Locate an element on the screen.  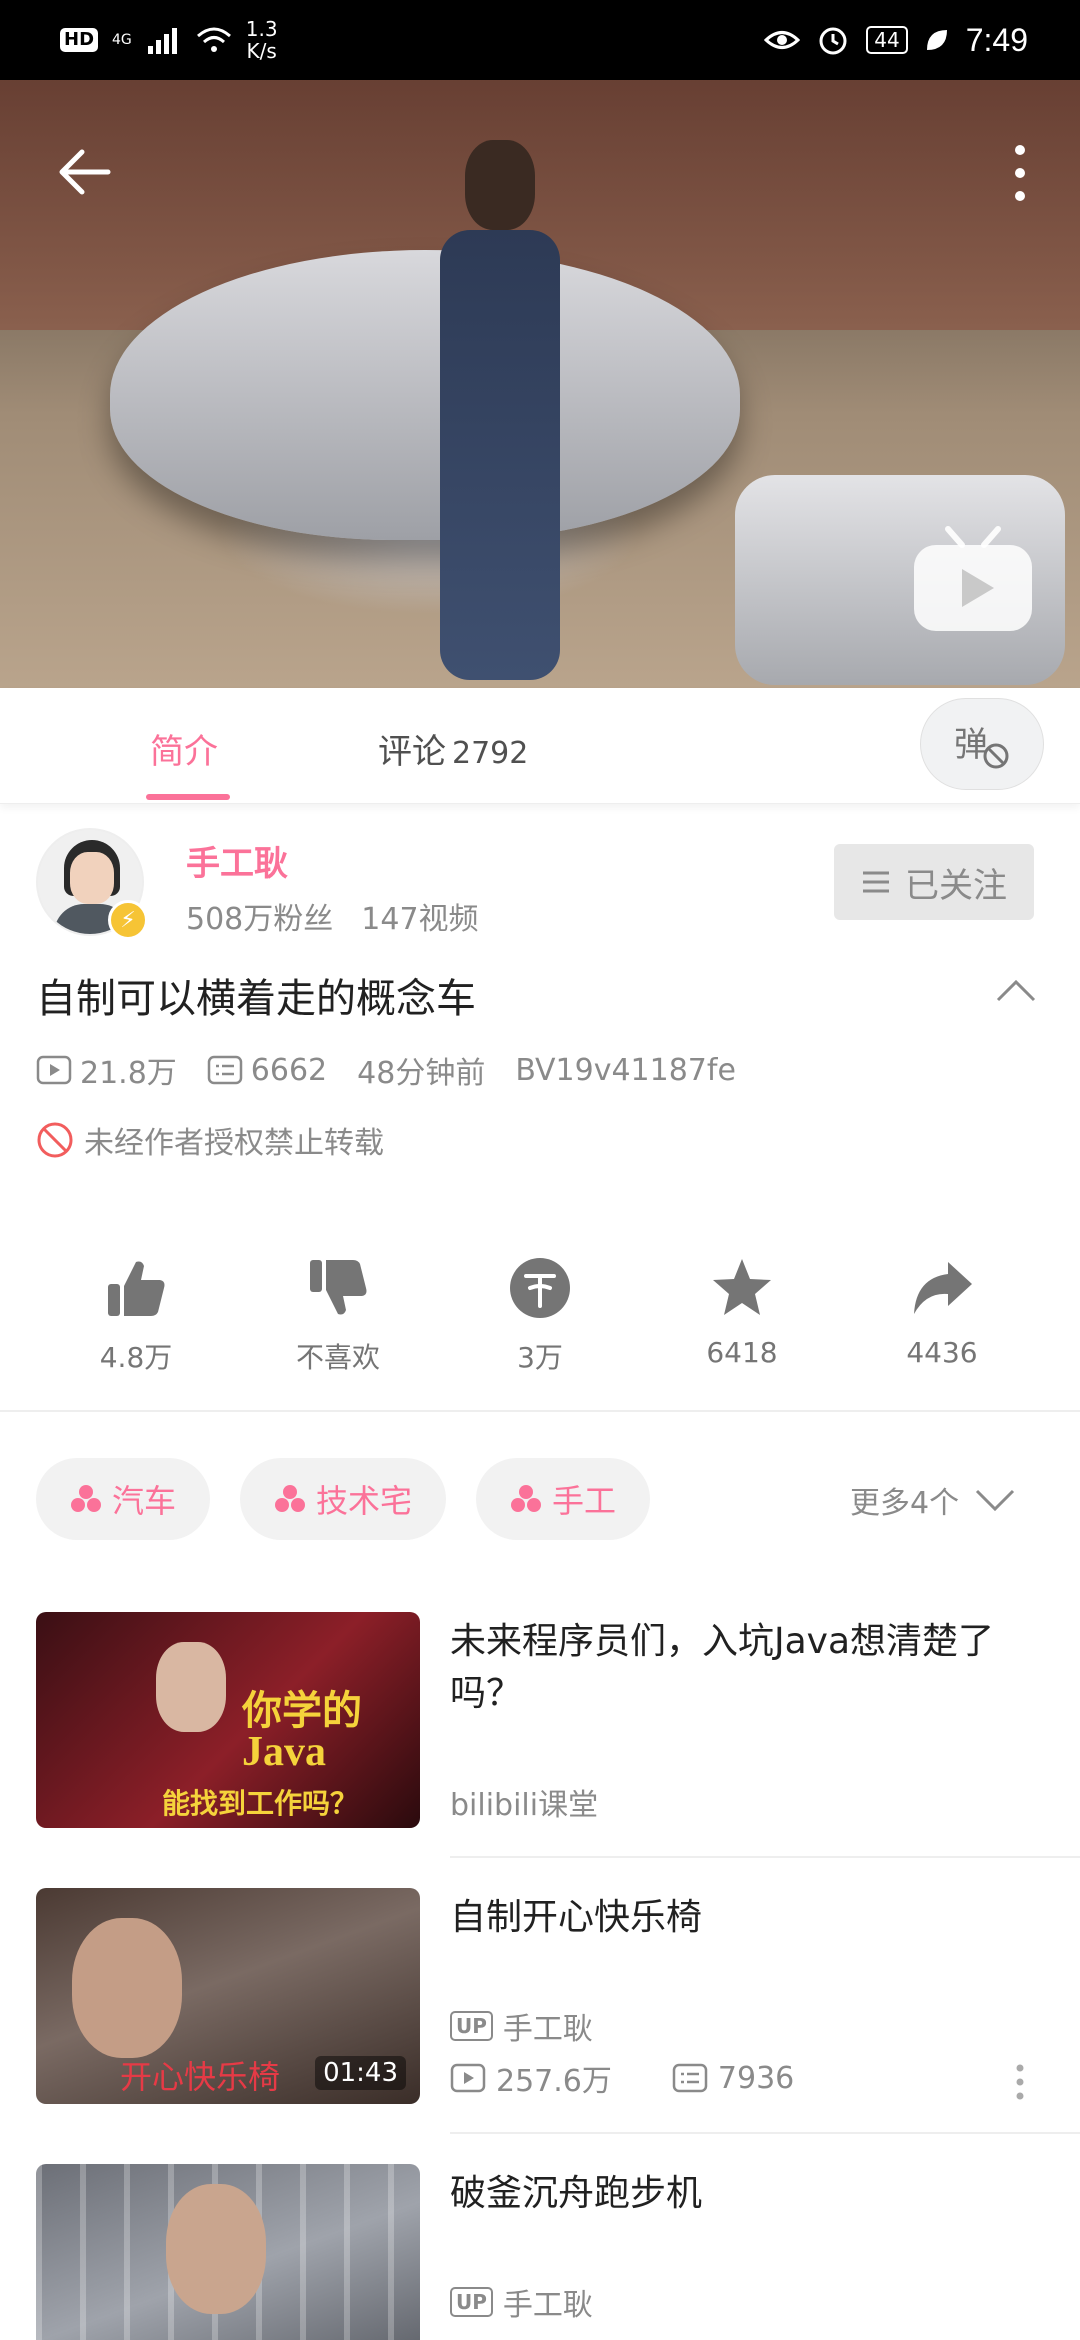
related-stats: 257.6万 7936 is located at coordinates (622, 2078).